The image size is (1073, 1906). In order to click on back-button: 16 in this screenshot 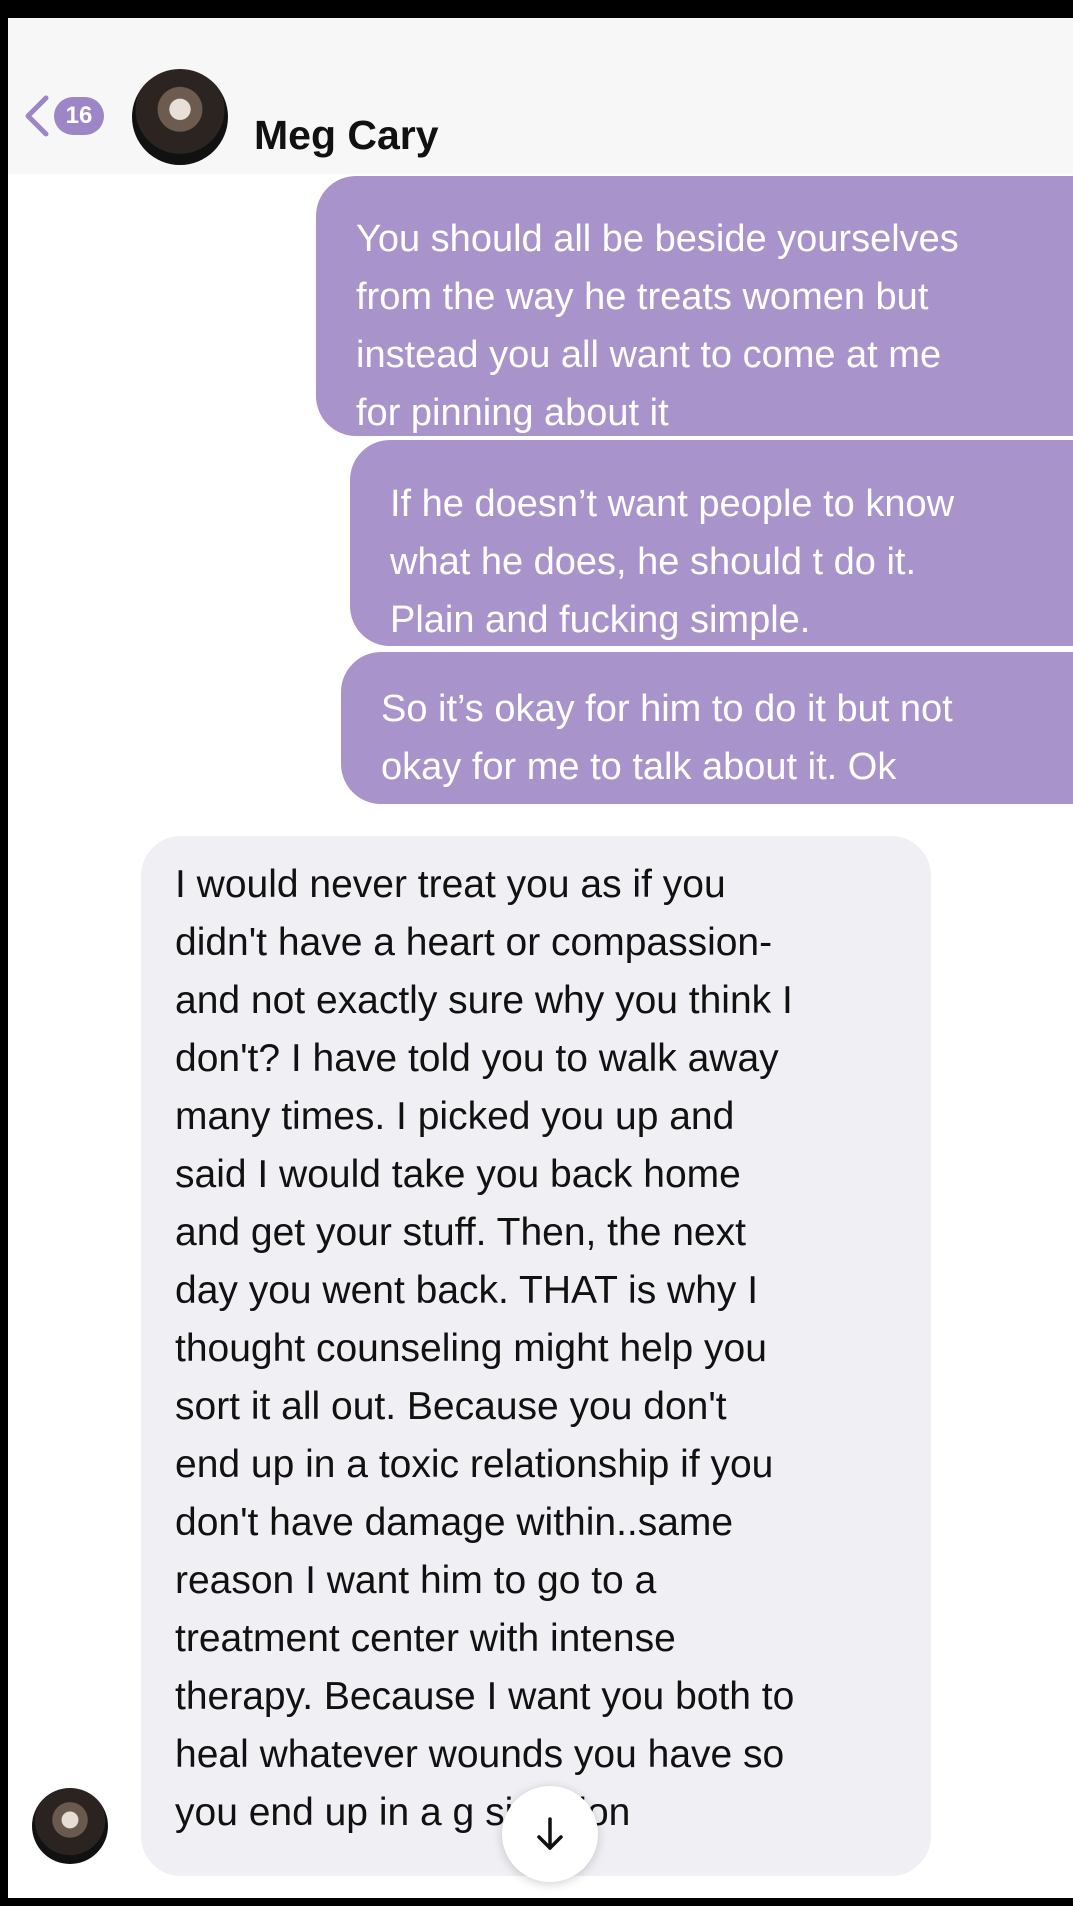, I will do `click(72, 116)`.